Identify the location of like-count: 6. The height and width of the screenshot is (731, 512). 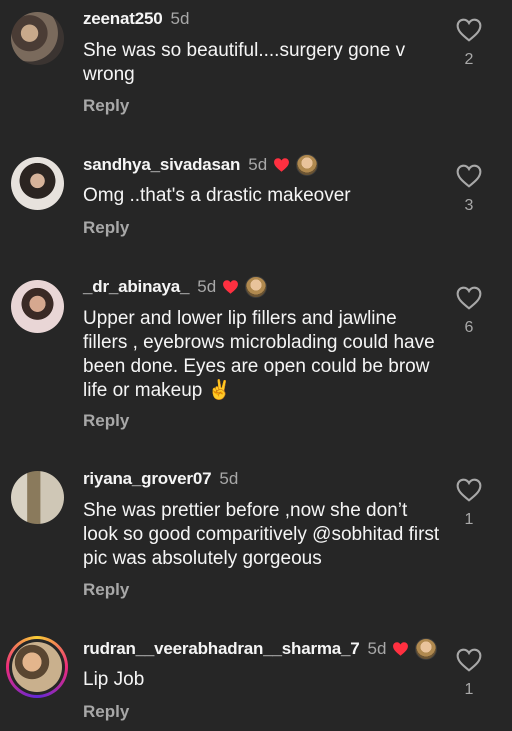
(469, 327).